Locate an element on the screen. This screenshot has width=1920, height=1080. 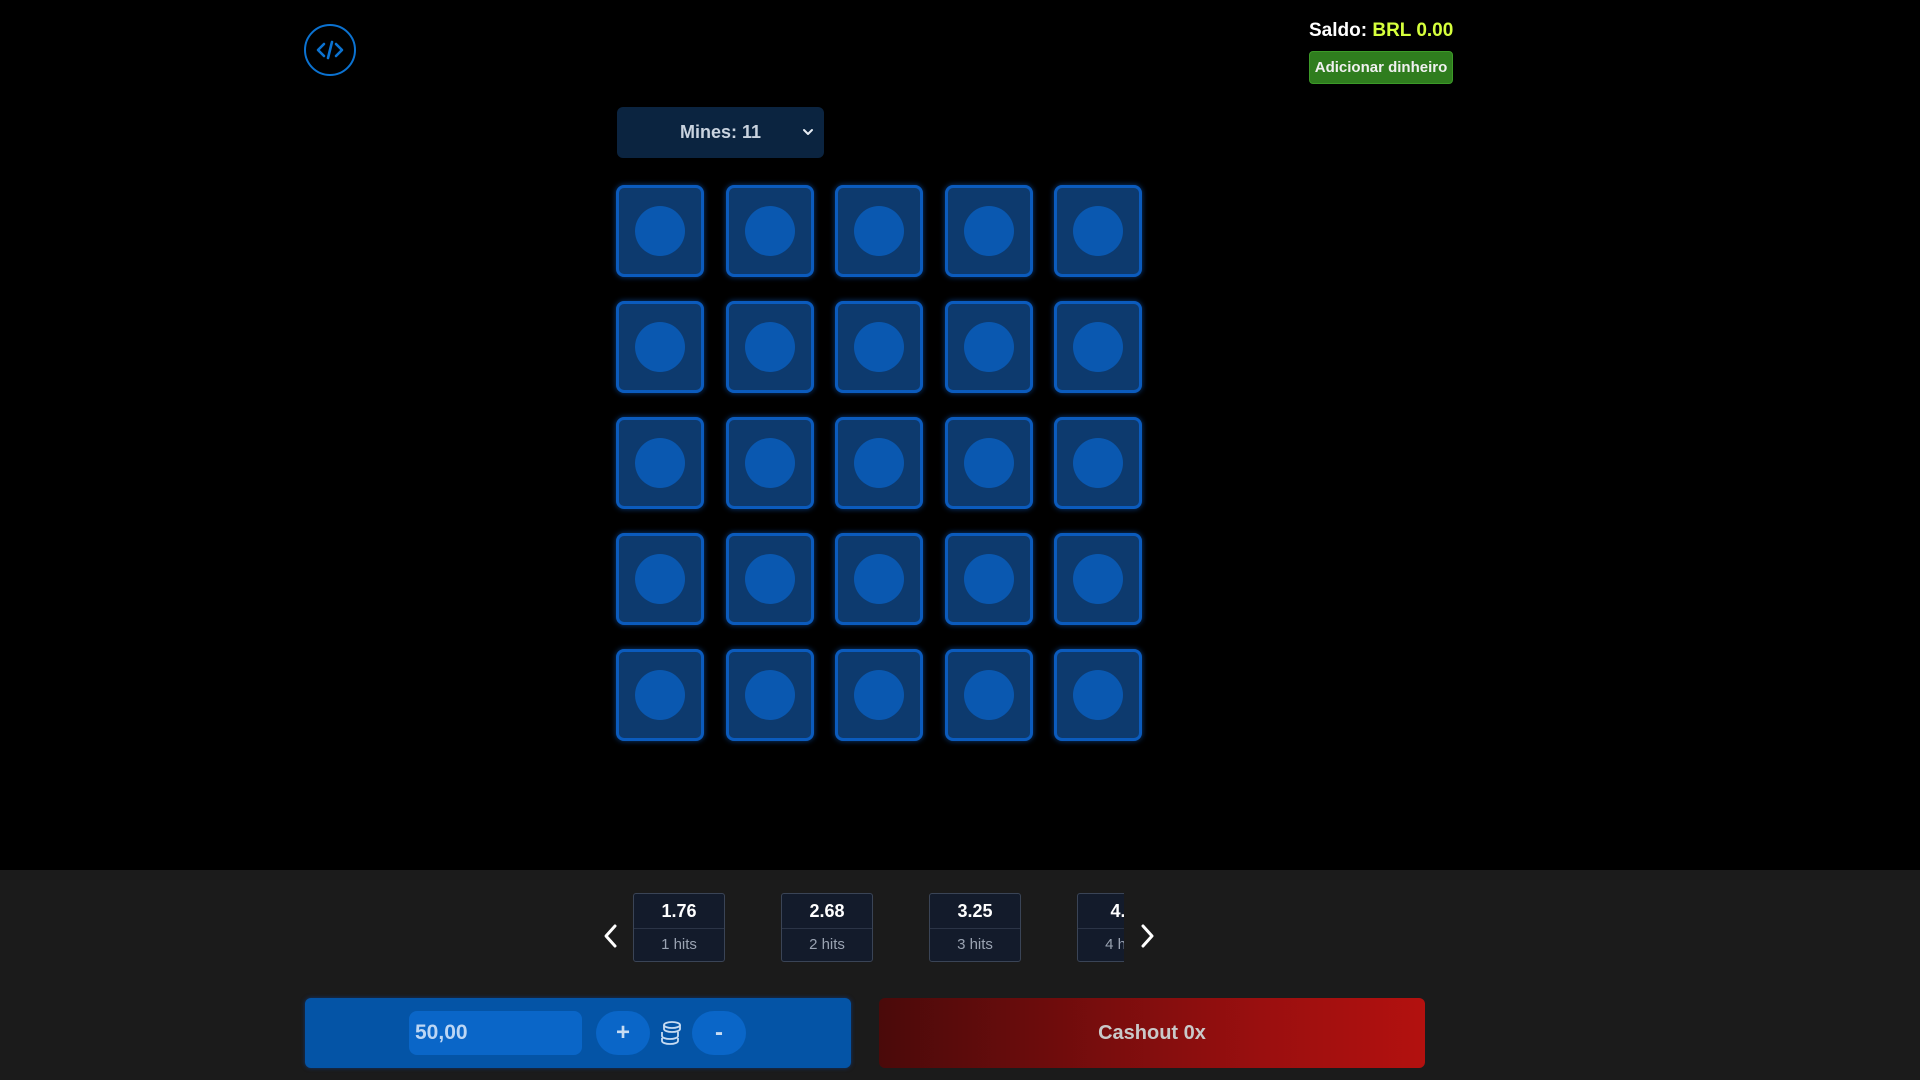
decrease-bet-button: - is located at coordinates (719, 1033).